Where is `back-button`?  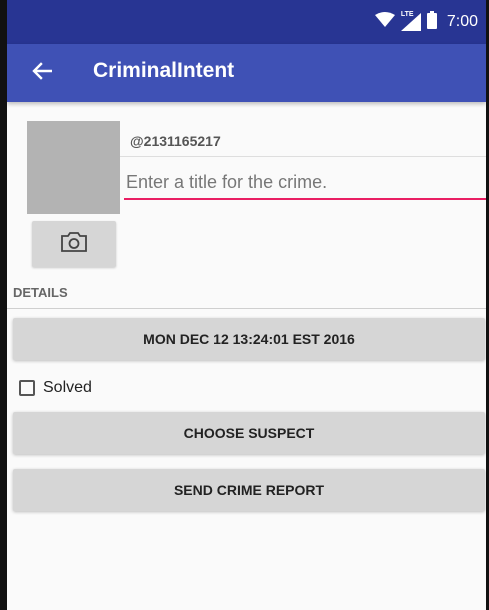 back-button is located at coordinates (42, 73).